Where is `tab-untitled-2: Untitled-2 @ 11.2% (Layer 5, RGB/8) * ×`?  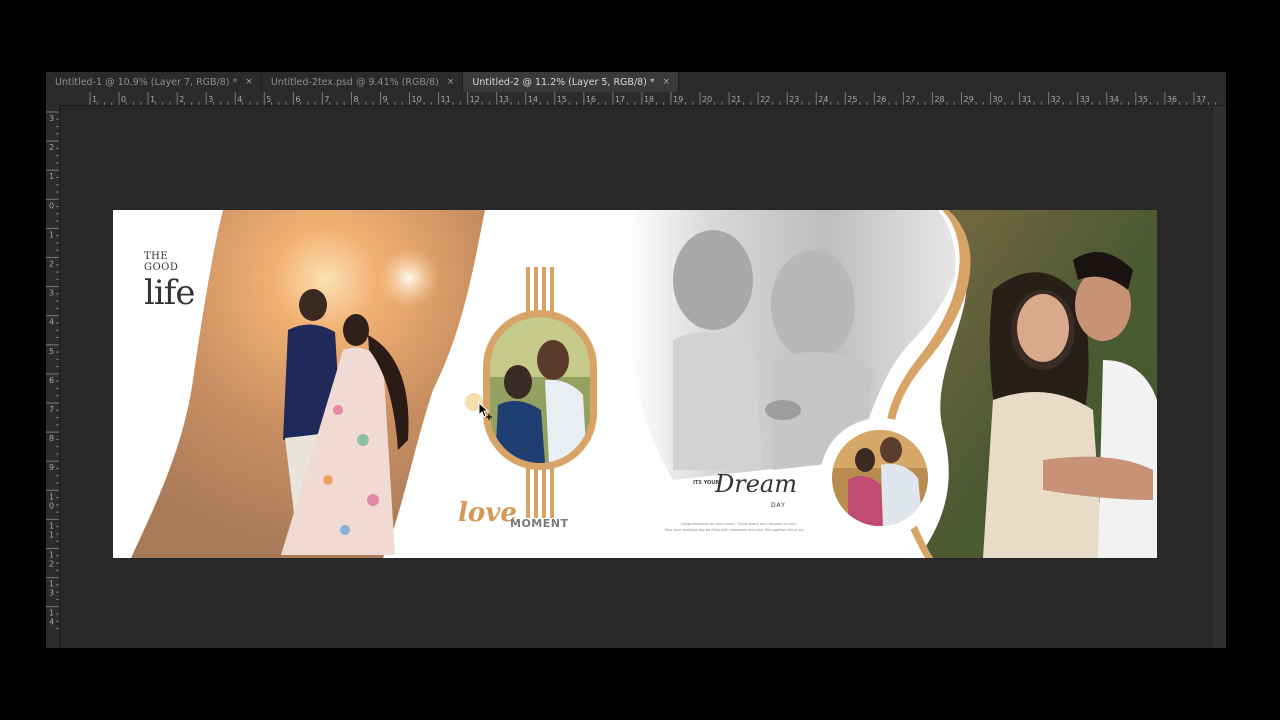 tab-untitled-2: Untitled-2 @ 11.2% (Layer 5, RGB/8) * × is located at coordinates (571, 82).